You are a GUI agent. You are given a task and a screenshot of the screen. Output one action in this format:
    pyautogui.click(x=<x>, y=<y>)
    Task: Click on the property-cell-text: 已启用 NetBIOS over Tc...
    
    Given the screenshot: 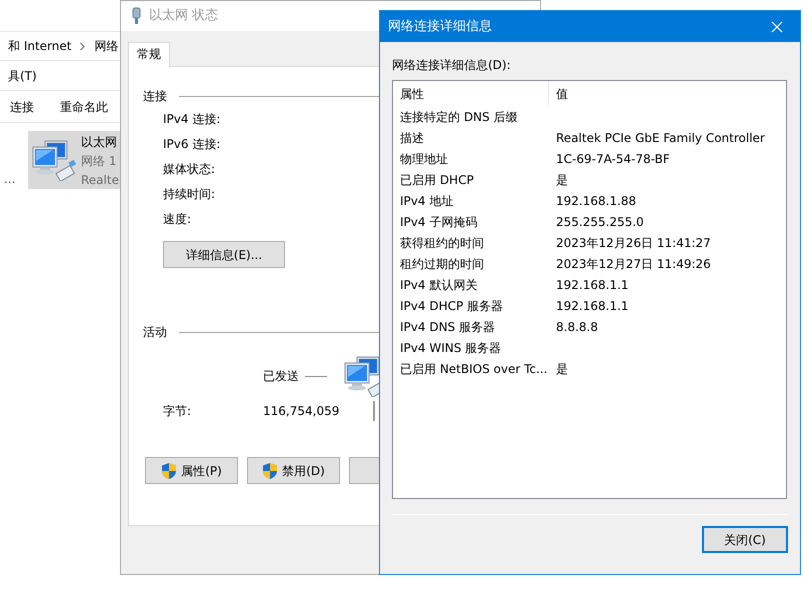 What is the action you would take?
    pyautogui.click(x=473, y=369)
    